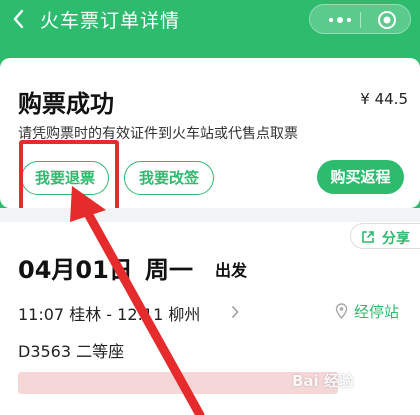 This screenshot has width=420, height=415. Describe the element at coordinates (396, 239) in the screenshot. I see `share-label: 分享` at that location.